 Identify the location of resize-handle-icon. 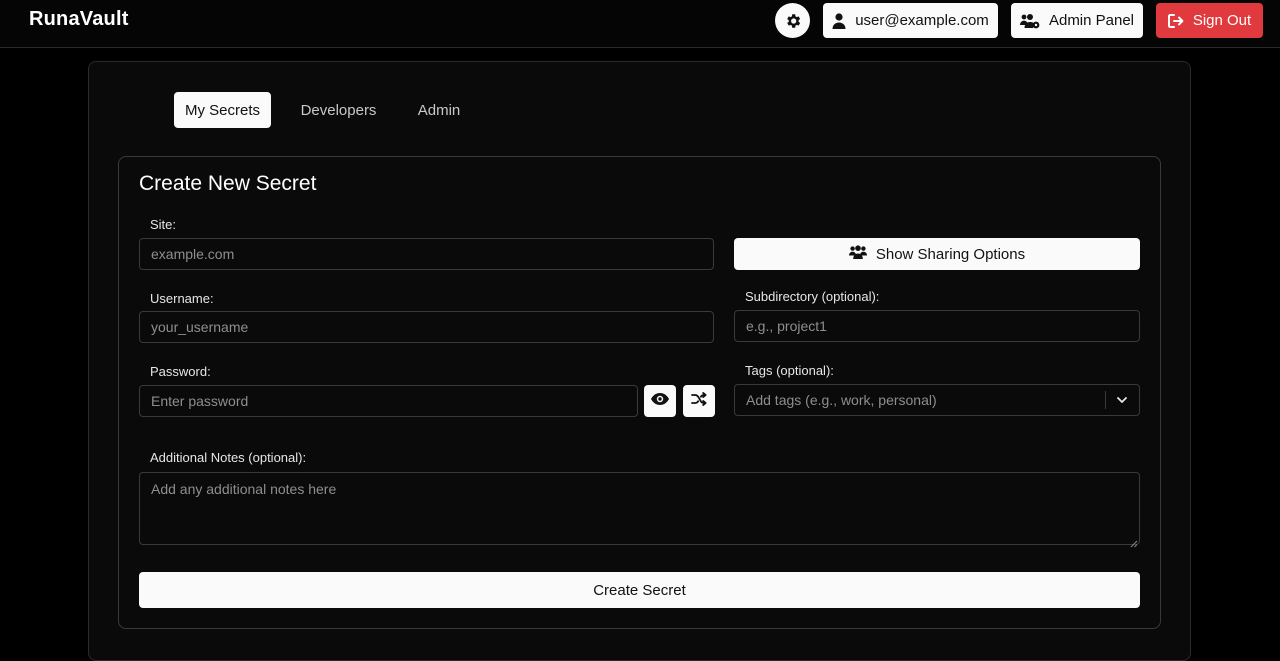
(1134, 541).